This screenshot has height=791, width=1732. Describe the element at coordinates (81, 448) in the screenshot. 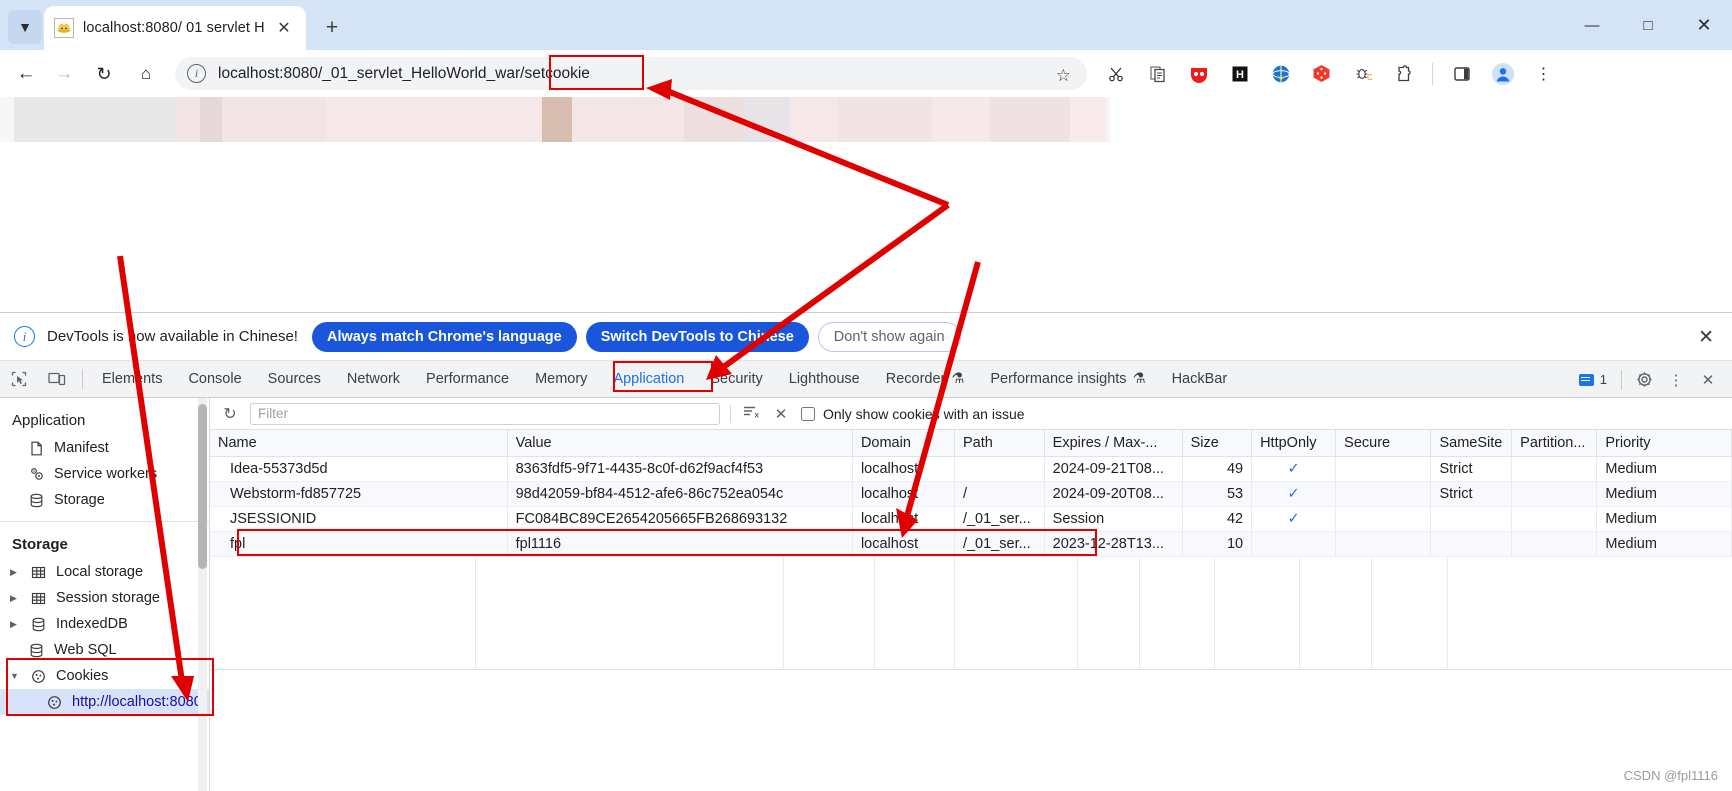

I see `sidebar-item-label: Manifest` at that location.